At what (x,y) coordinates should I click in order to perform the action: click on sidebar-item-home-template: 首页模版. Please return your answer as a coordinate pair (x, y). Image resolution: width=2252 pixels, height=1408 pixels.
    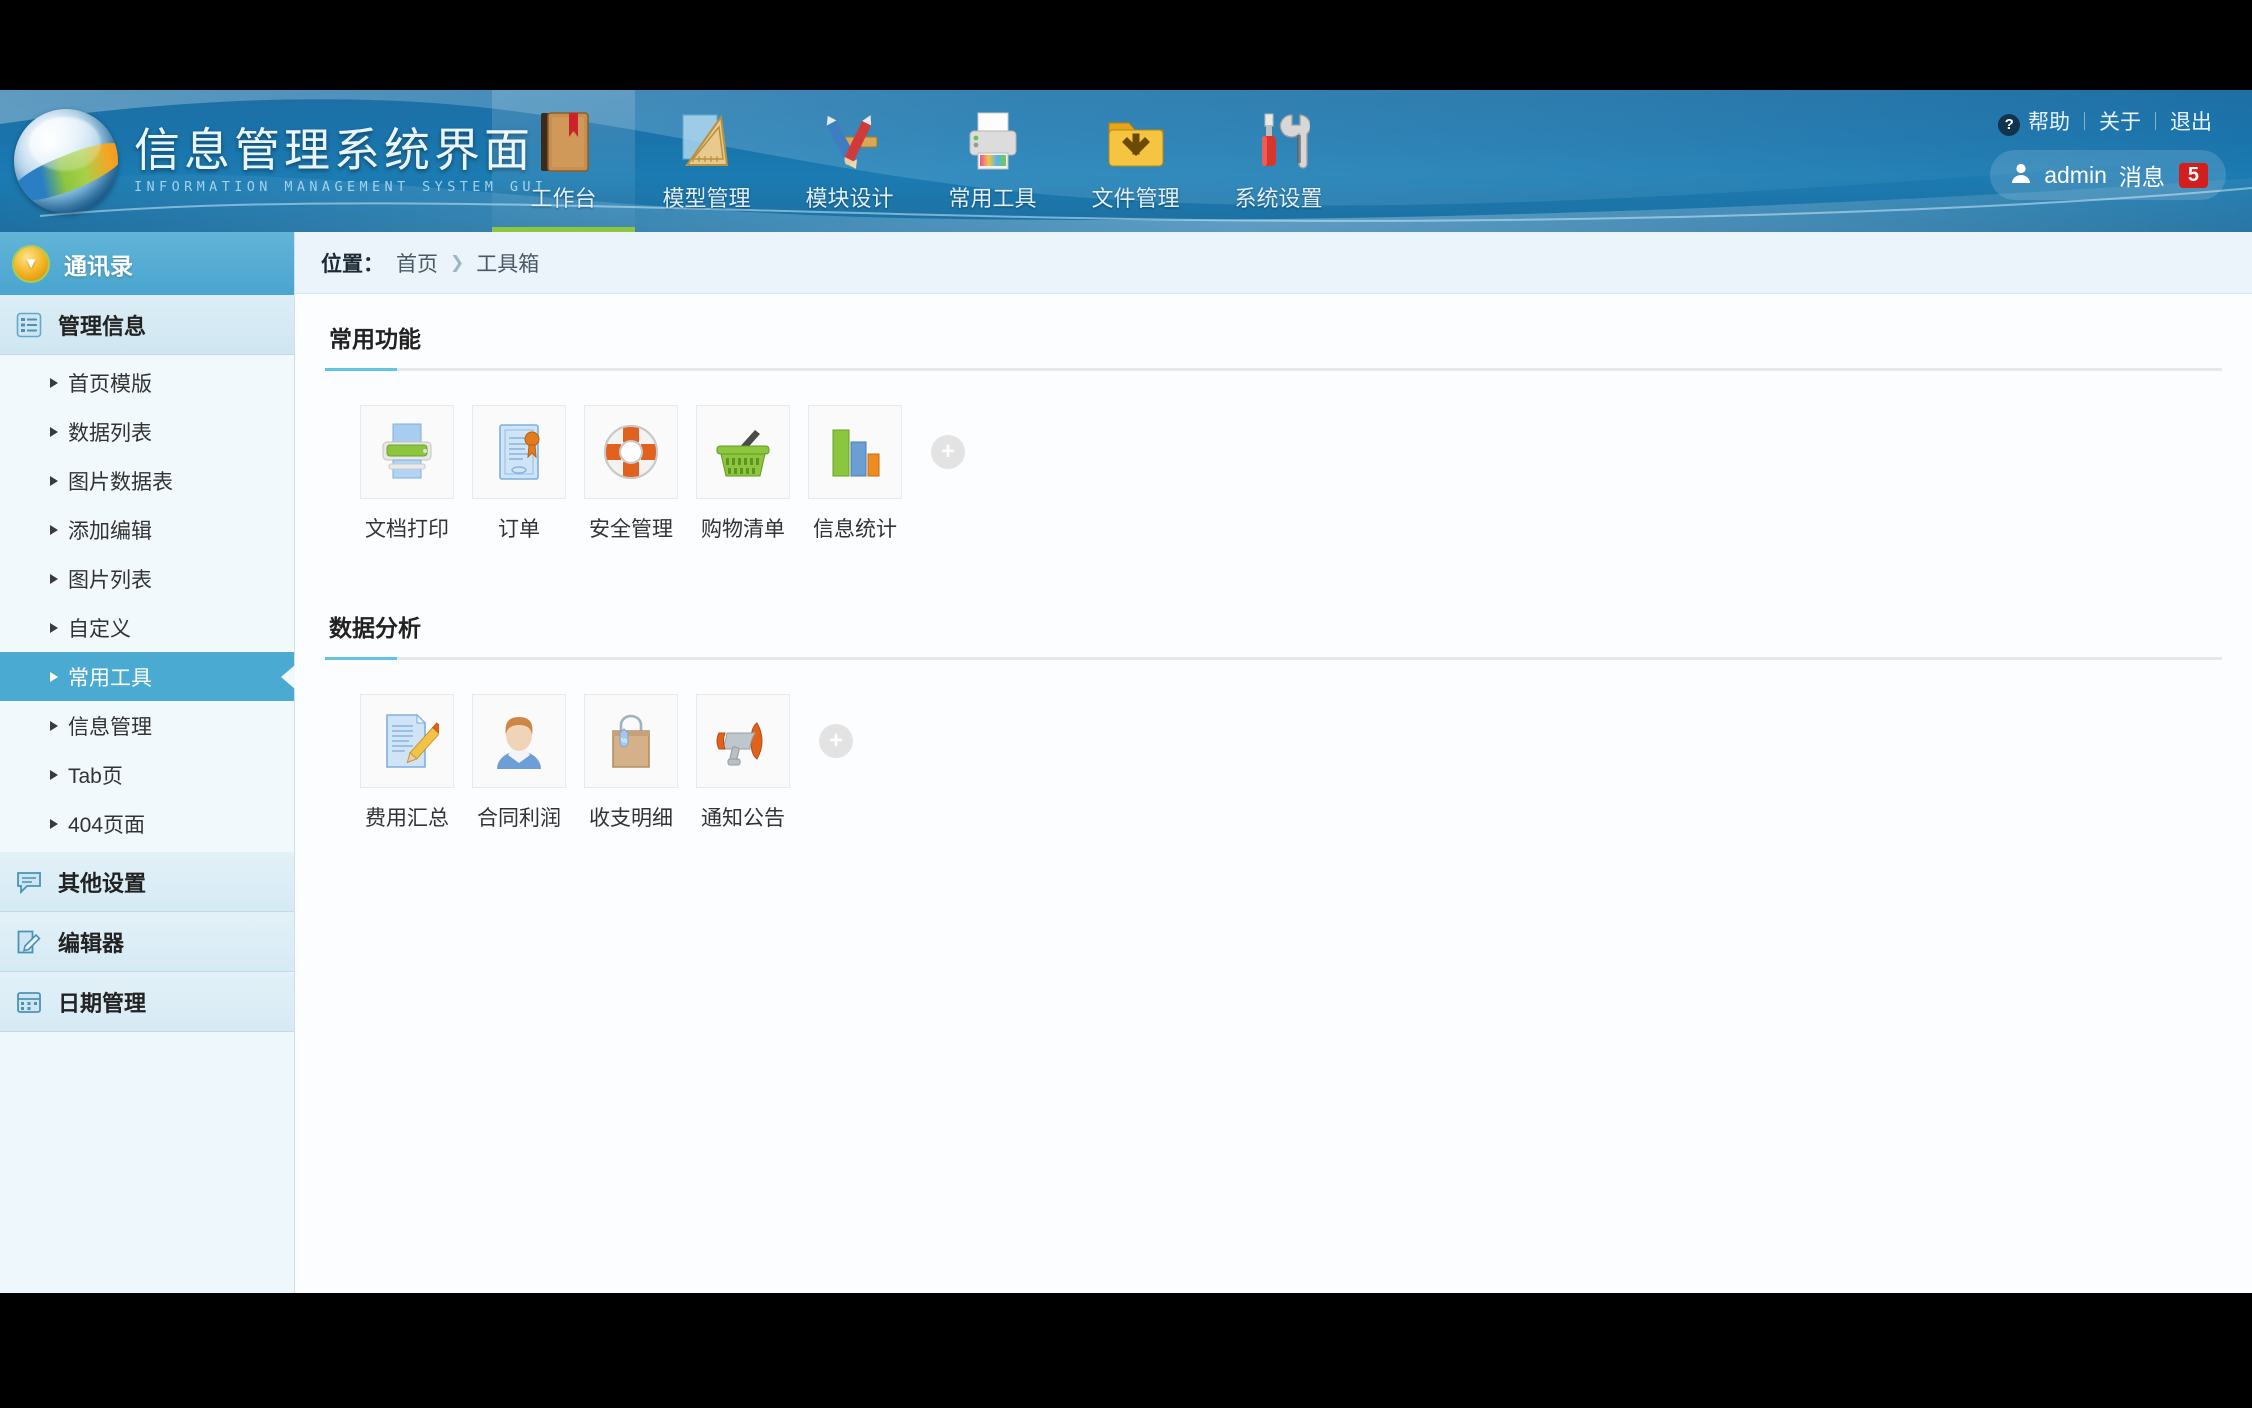
    Looking at the image, I should click on (147, 382).